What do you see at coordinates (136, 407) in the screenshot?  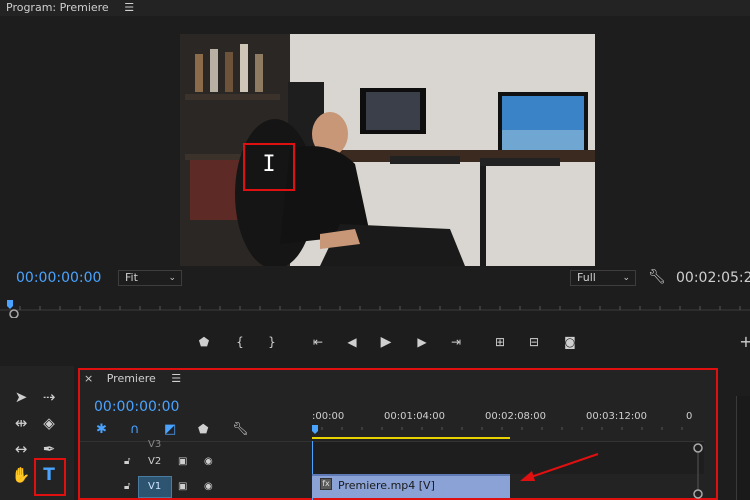 I see `timeline-timecode: 00:00:00:00` at bounding box center [136, 407].